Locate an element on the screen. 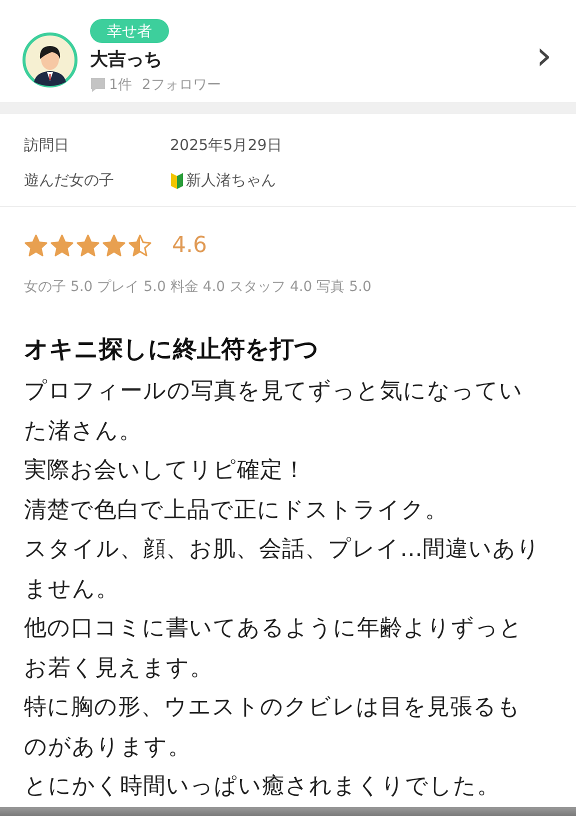 The image size is (576, 816). user-rank-badge: 幸せ者 is located at coordinates (129, 30).